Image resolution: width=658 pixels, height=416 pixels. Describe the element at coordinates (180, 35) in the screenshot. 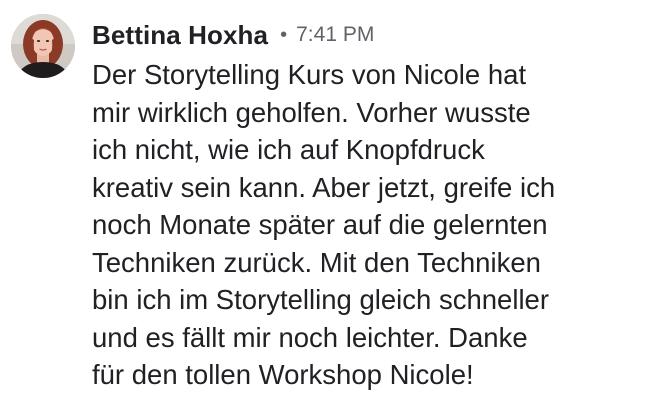

I see `author-name: Bettina Hoxha` at that location.